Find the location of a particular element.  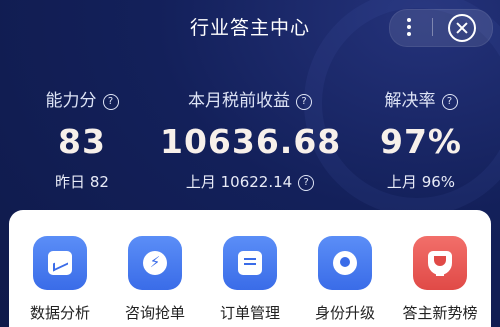

stat-value: 10636.68 is located at coordinates (251, 141).